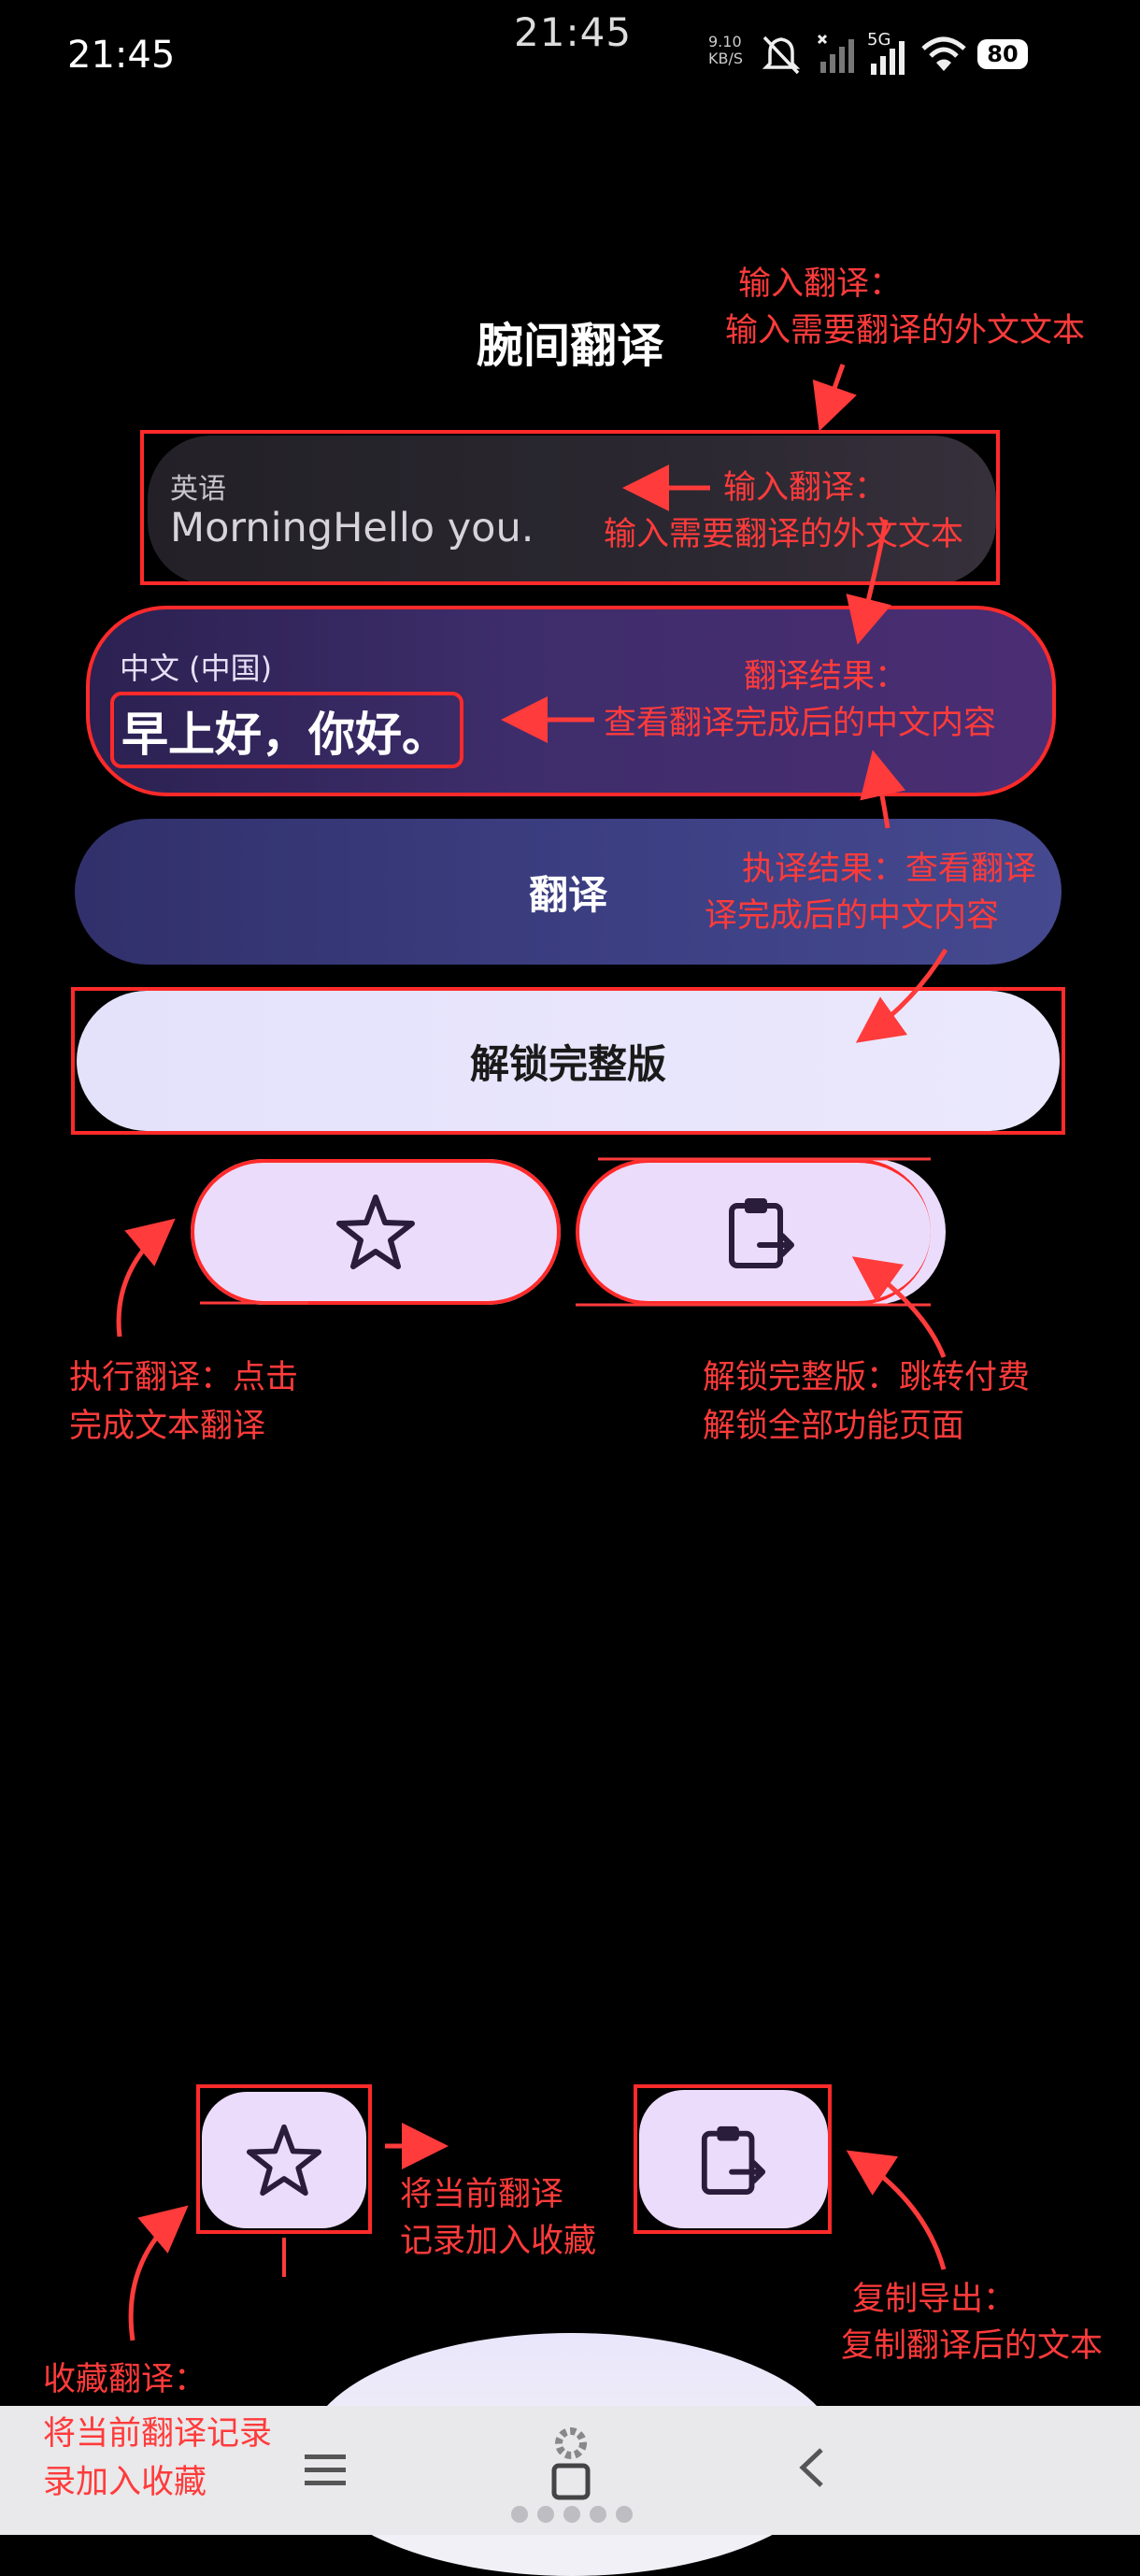 This screenshot has height=2576, width=1140. Describe the element at coordinates (499, 2241) in the screenshot. I see `annotation-add-fav-2: 记录加入收藏` at that location.